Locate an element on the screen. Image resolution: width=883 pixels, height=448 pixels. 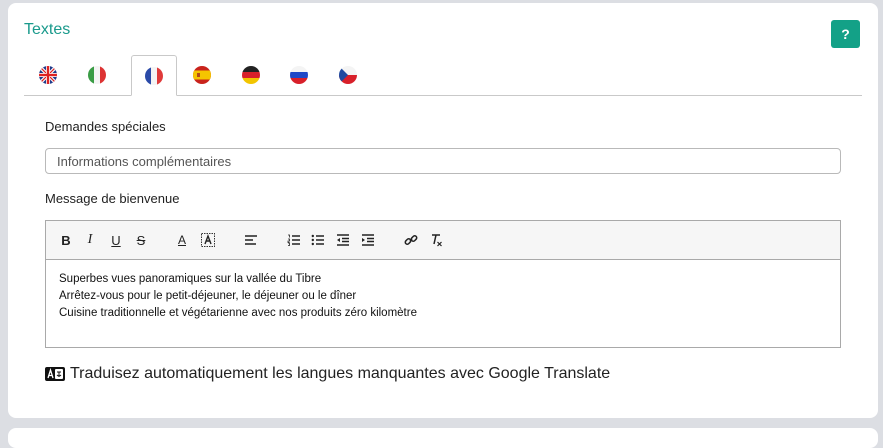
text-color-button: A is located at coordinates (182, 240).